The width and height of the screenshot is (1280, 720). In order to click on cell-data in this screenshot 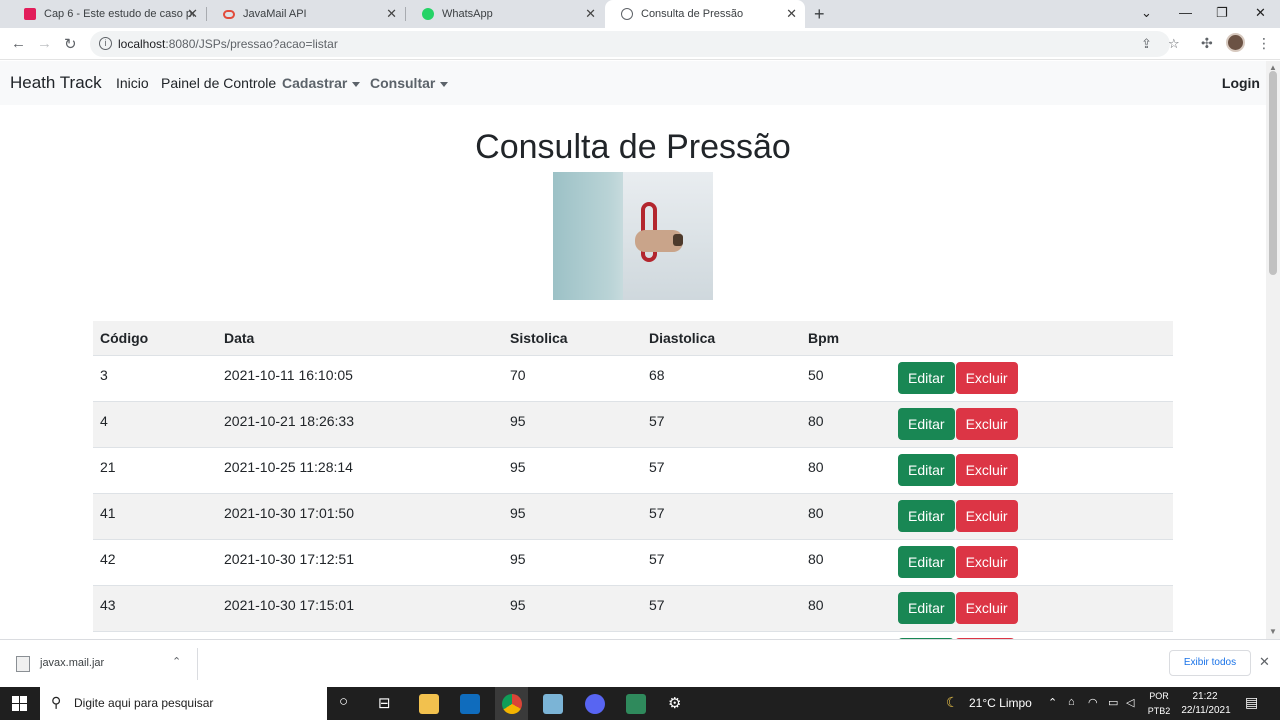, I will do `click(360, 635)`.